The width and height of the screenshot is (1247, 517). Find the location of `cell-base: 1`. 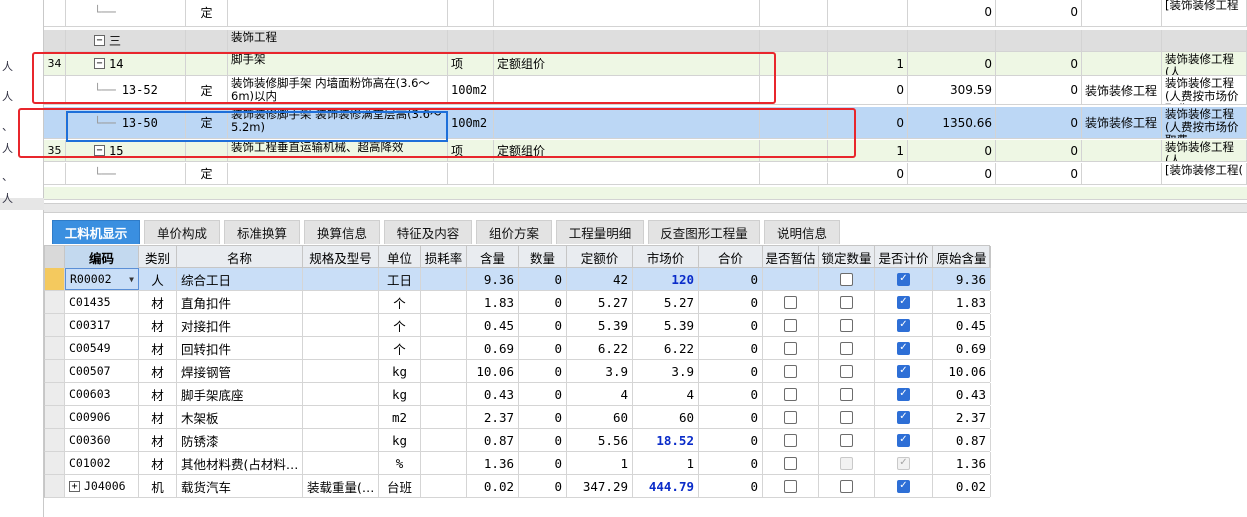

cell-base: 1 is located at coordinates (600, 463).